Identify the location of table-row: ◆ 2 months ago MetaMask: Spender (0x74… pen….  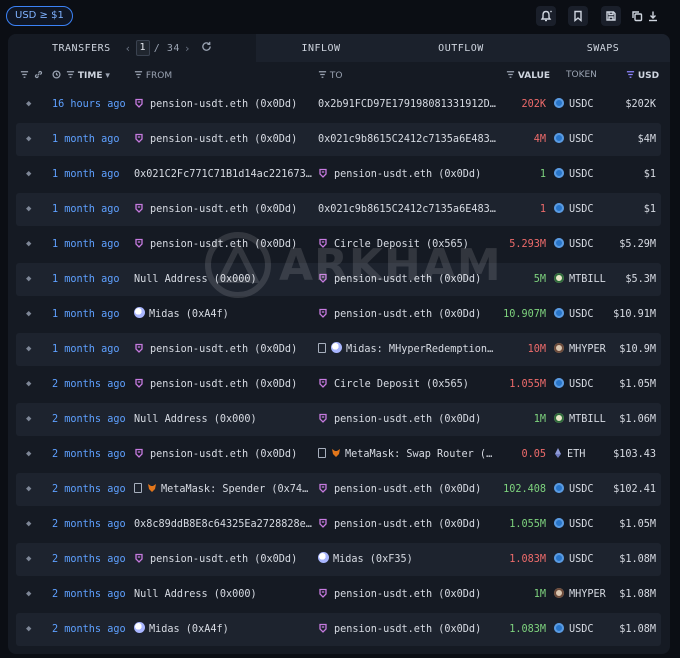
(338, 489).